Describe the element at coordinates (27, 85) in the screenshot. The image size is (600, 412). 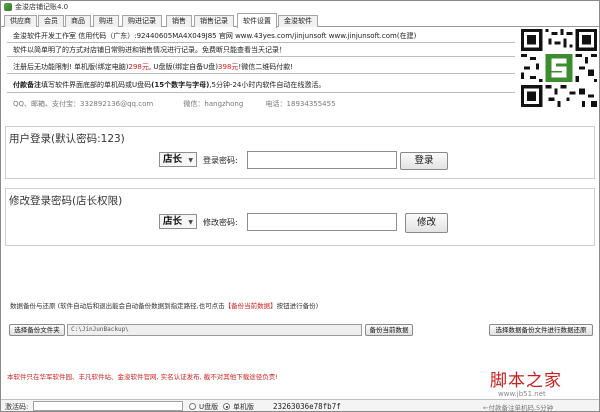
I see `payment-note-label: 付款备注` at that location.